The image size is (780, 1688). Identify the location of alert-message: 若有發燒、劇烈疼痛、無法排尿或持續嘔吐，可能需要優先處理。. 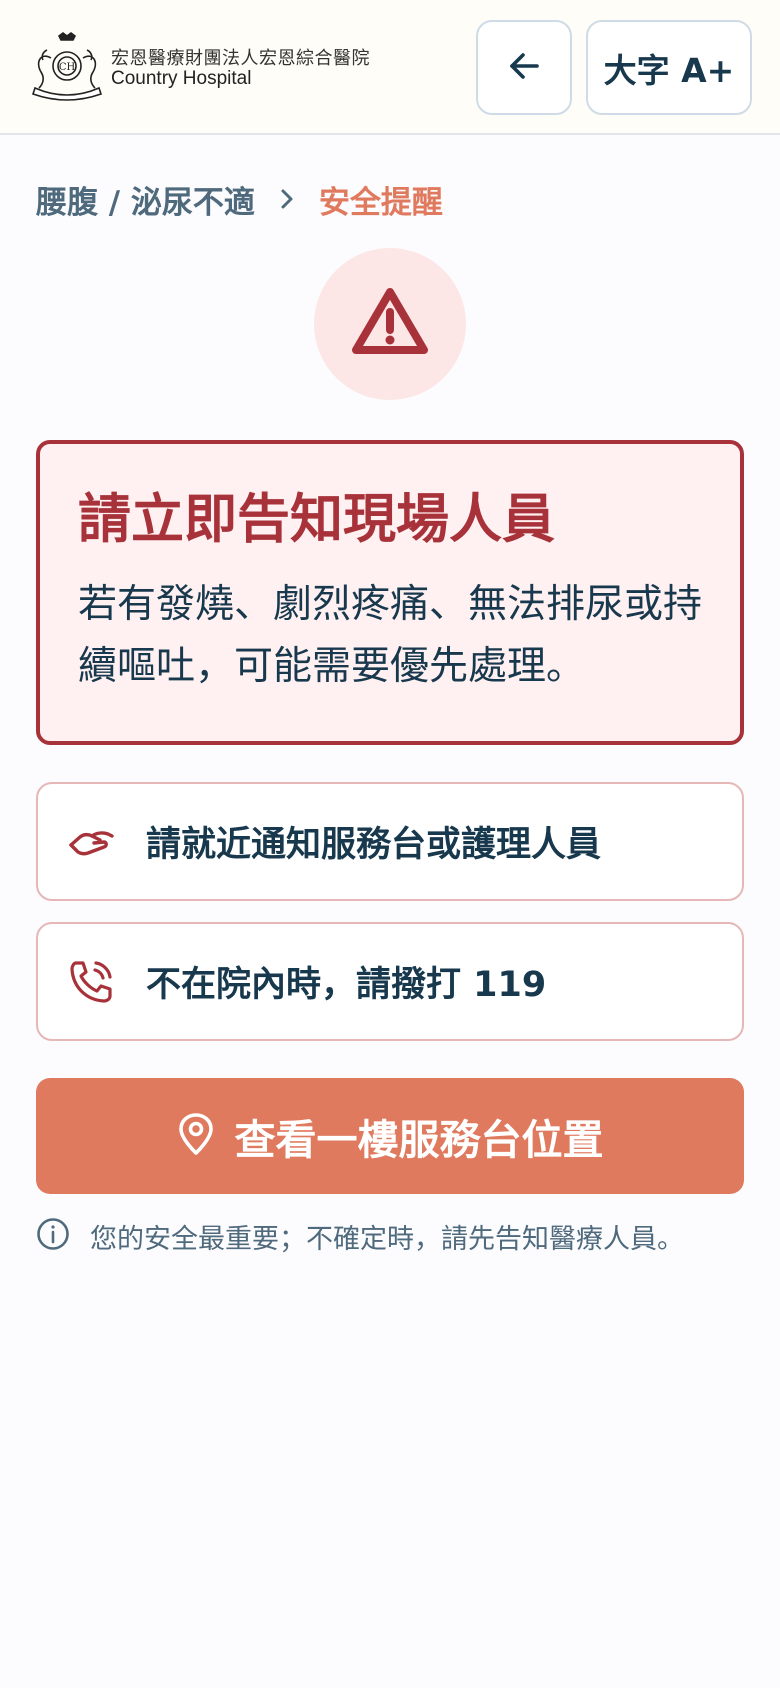
(390, 635).